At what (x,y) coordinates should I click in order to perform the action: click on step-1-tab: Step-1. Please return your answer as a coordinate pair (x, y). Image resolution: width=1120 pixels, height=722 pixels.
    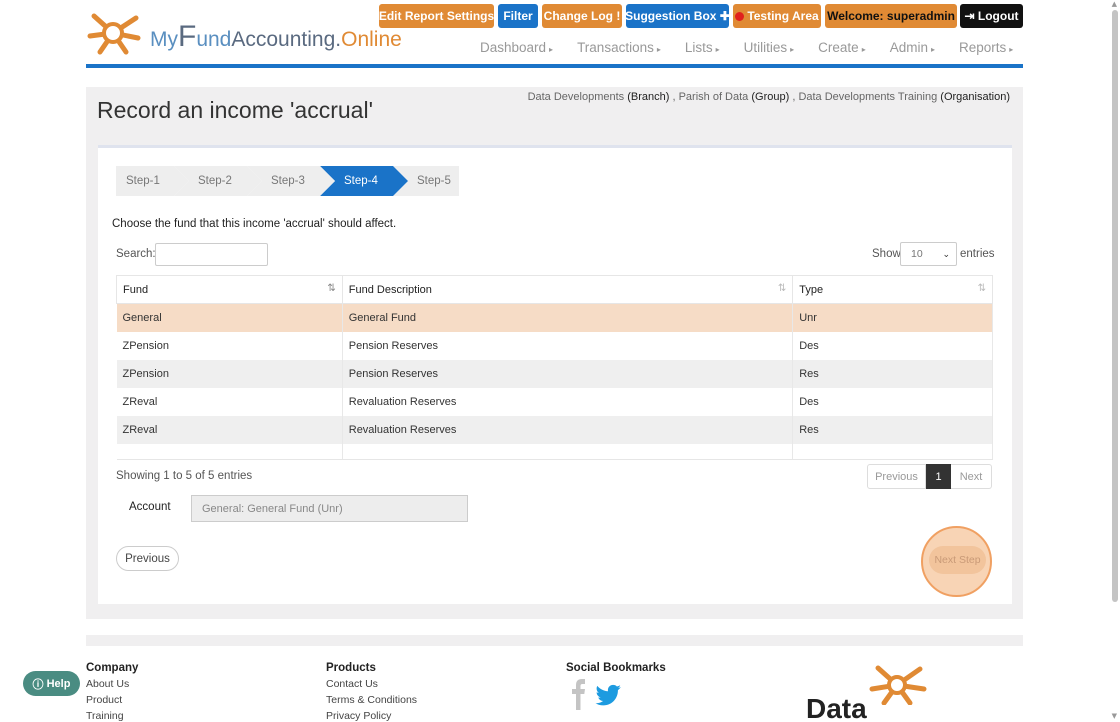
    Looking at the image, I should click on (152, 181).